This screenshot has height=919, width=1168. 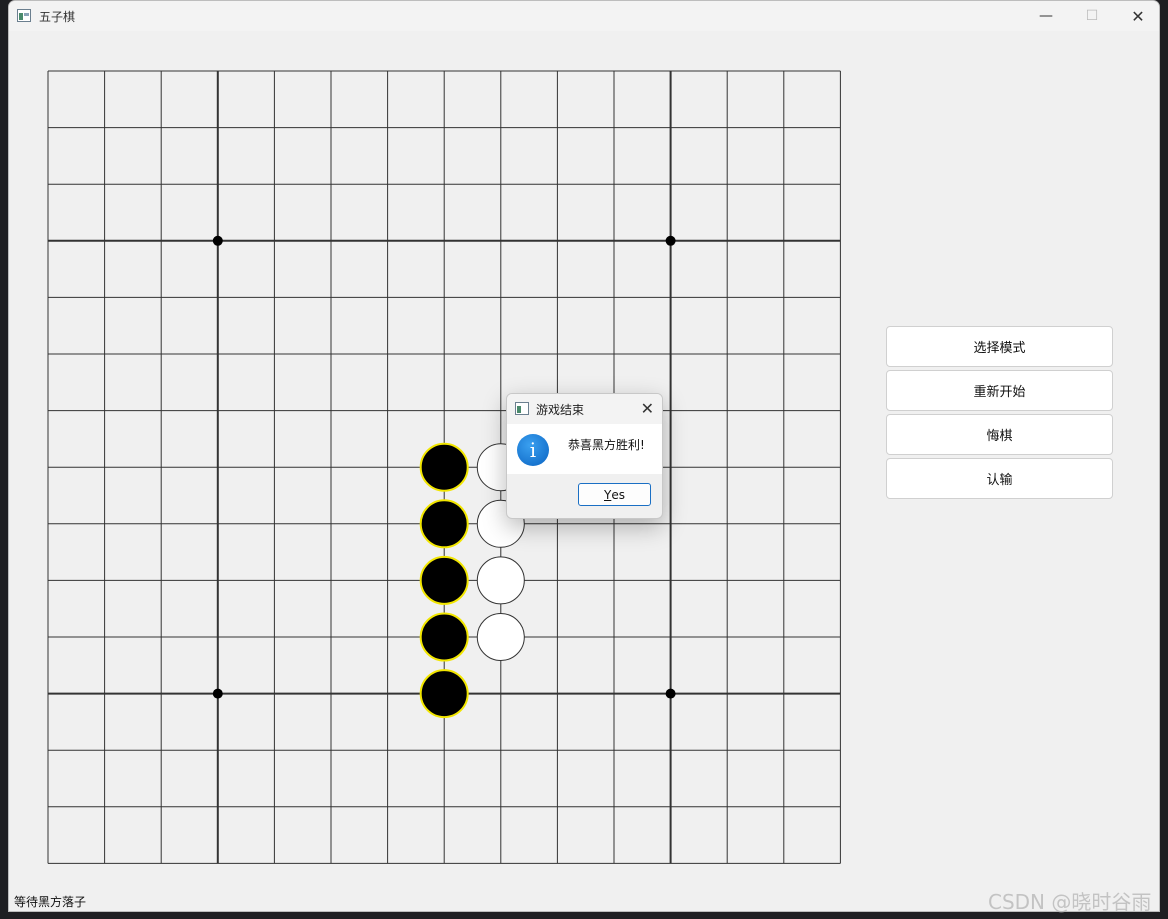 I want to click on resign-button: 认输, so click(x=999, y=478).